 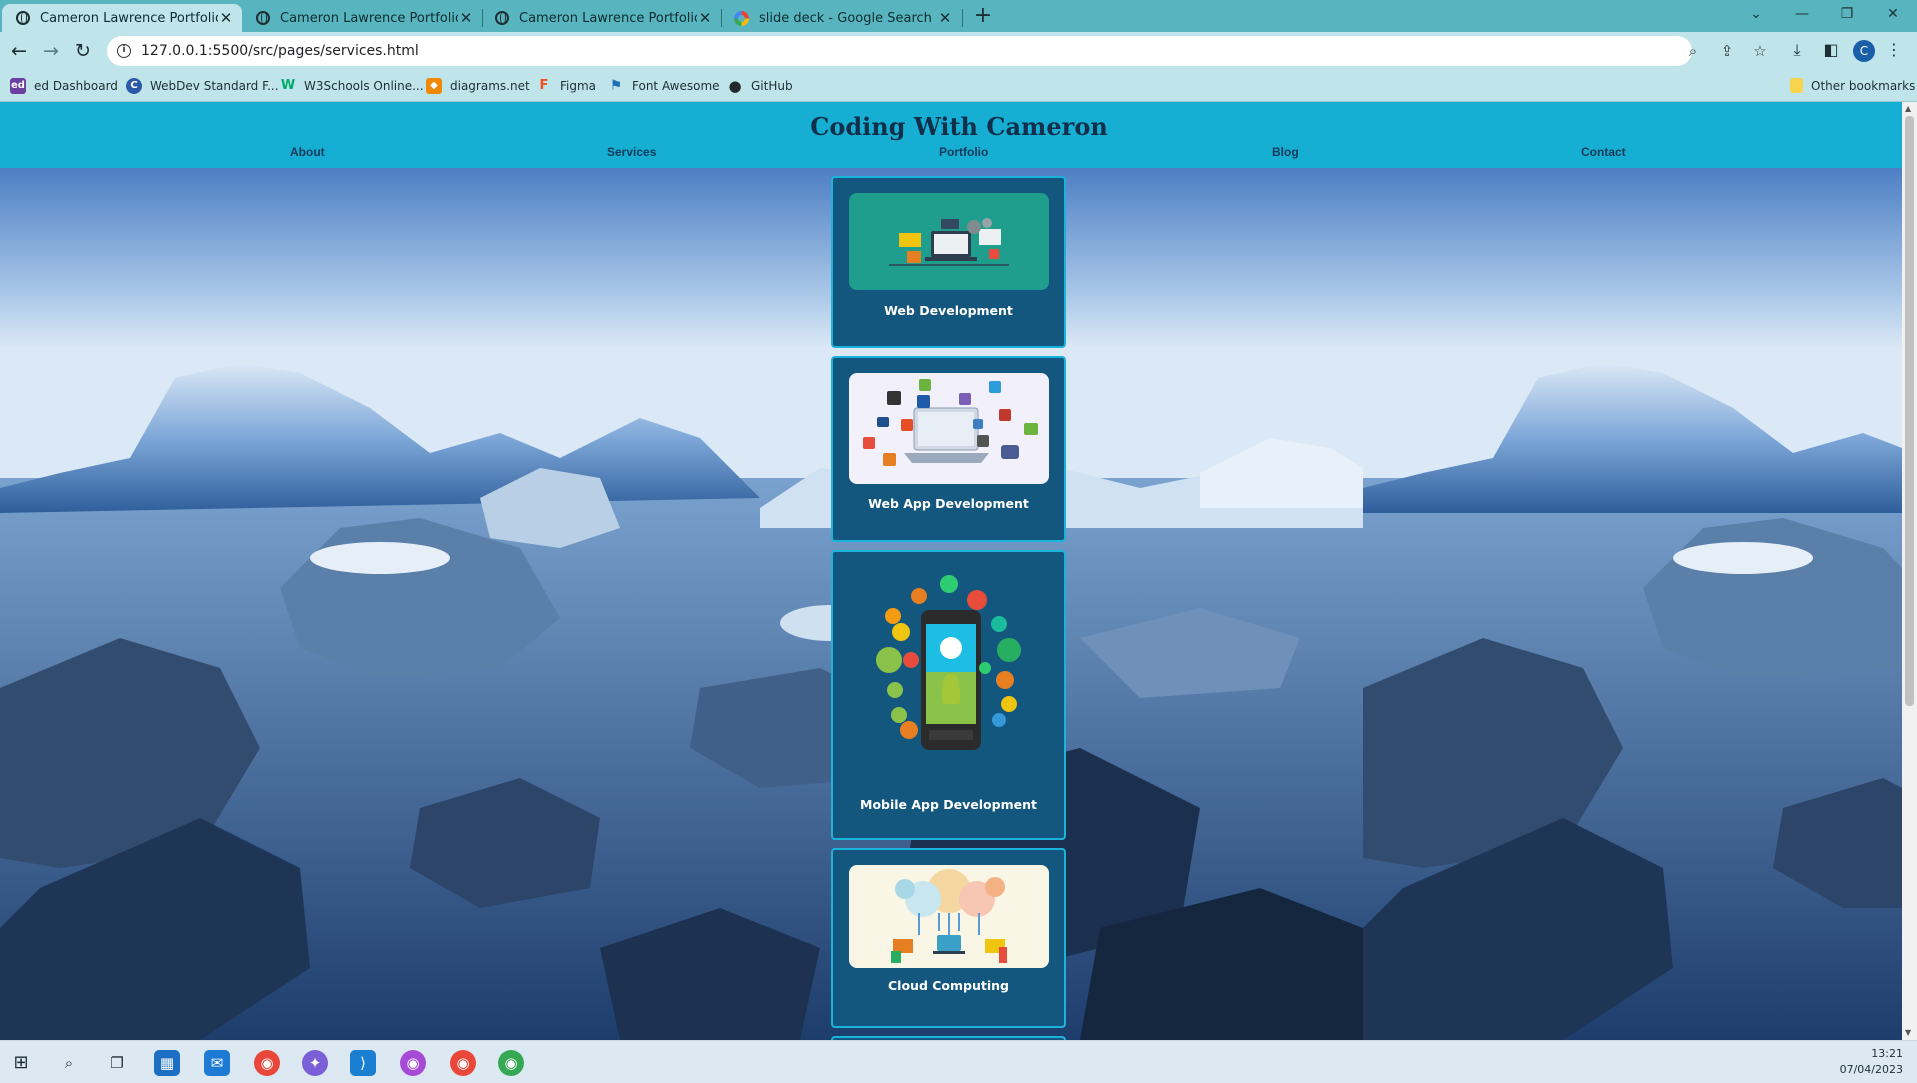 What do you see at coordinates (664, 86) in the screenshot?
I see `bookmark-item: ⚑ Font Awesome` at bounding box center [664, 86].